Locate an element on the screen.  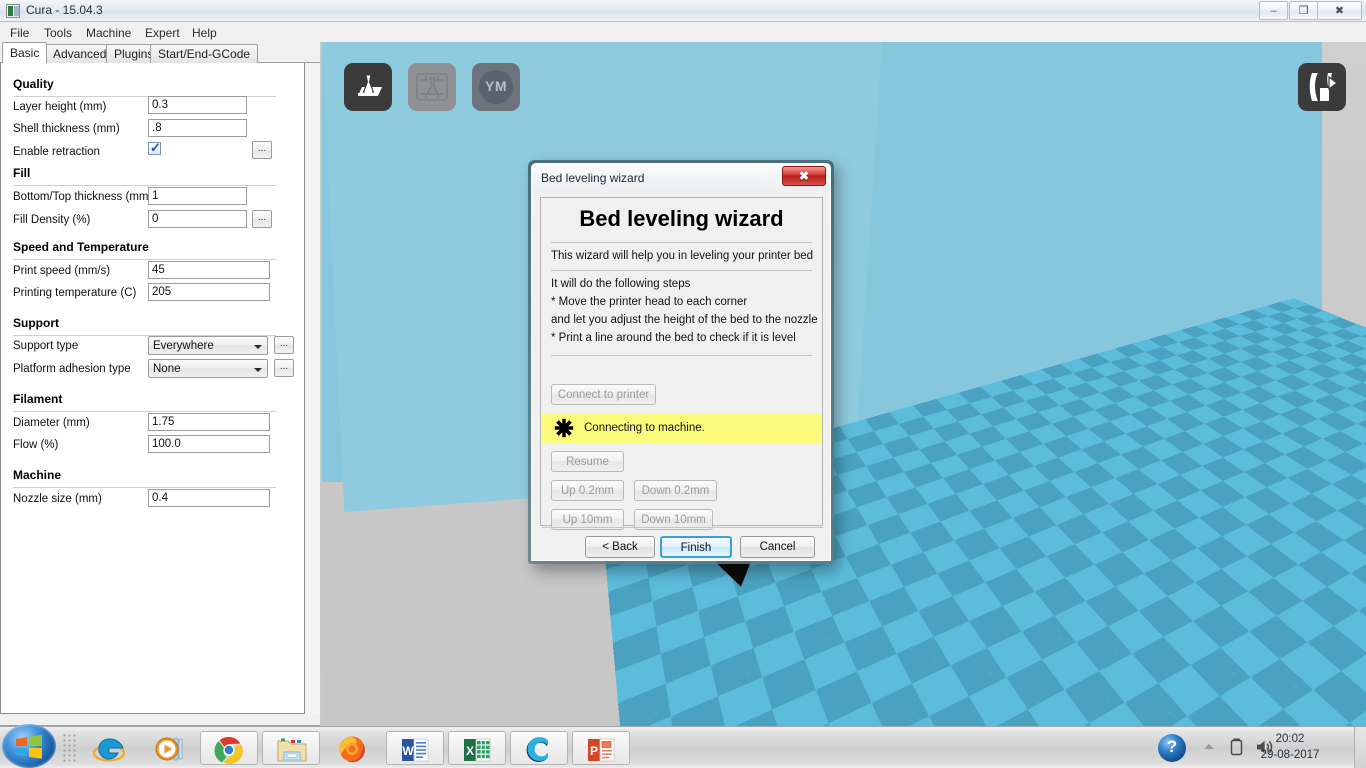
up-02mm-button: Up 0.2mm is located at coordinates (587, 490).